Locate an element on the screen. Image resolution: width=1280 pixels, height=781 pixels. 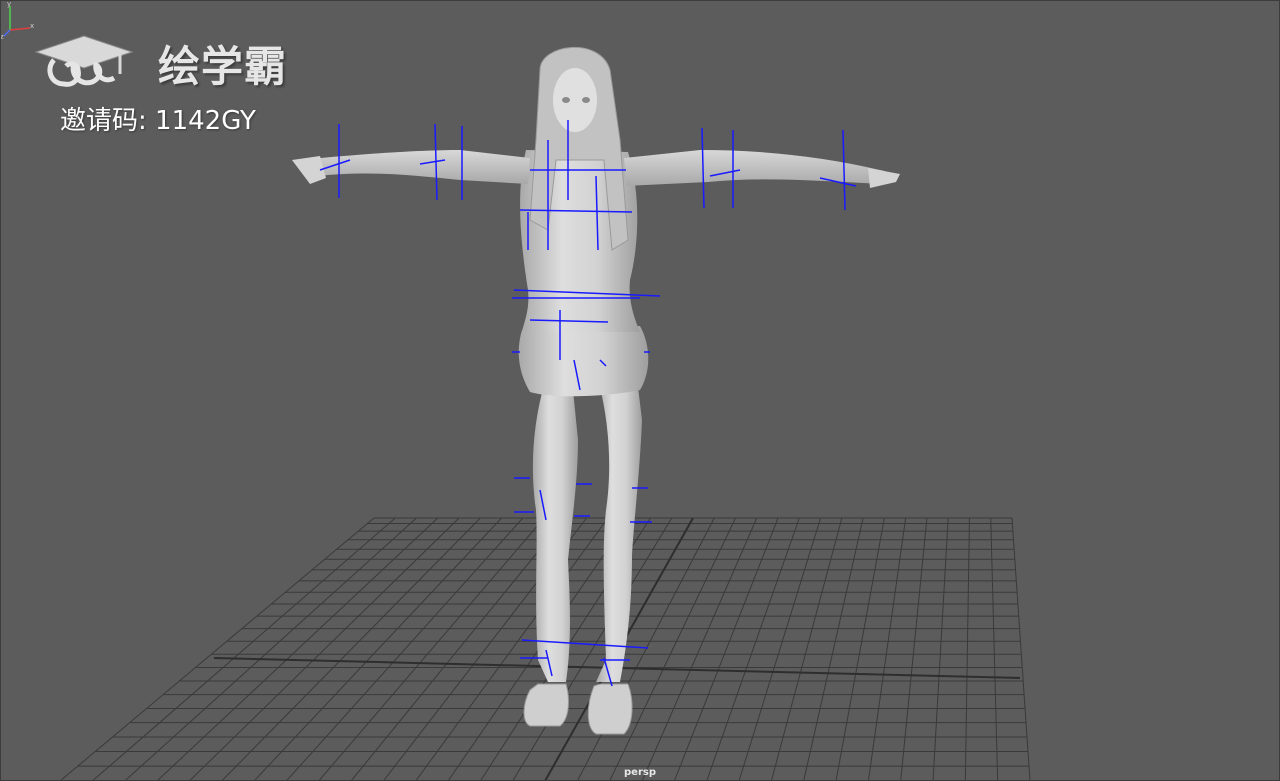
axis-gizmo-icon: y x z is located at coordinates (17, 20).